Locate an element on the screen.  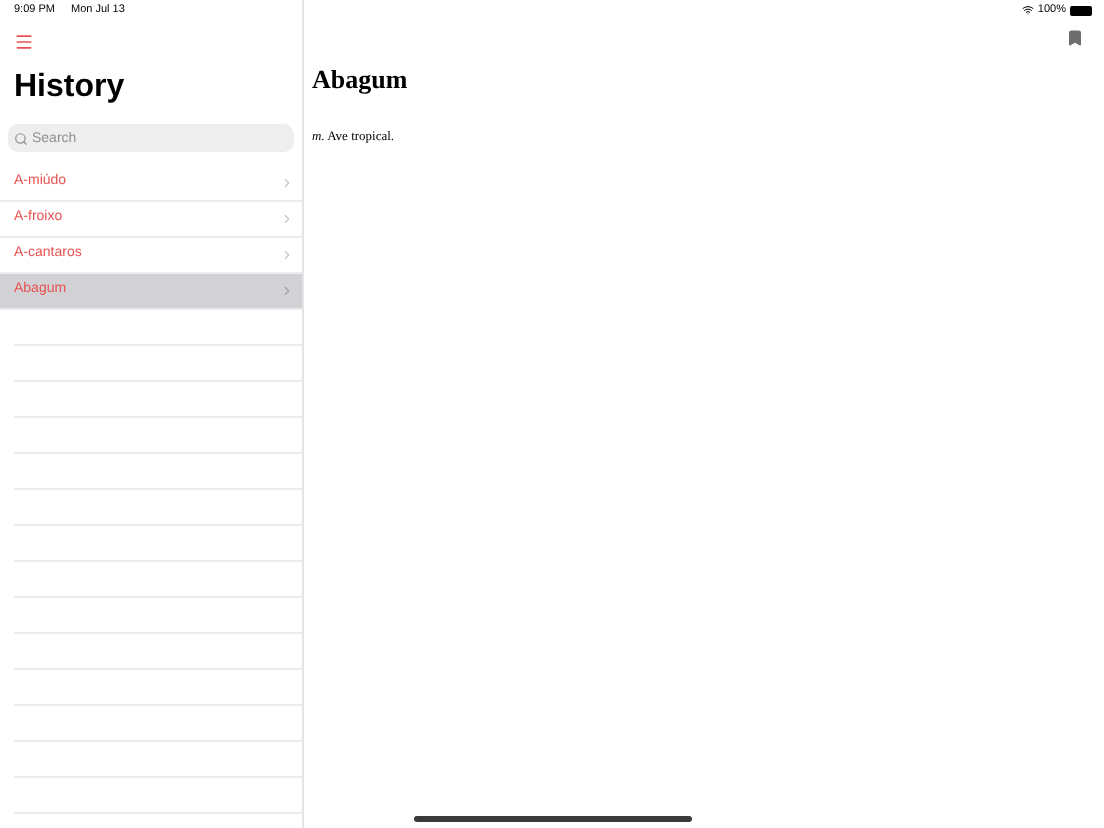
entry-headword: Abagum is located at coordinates (361, 80).